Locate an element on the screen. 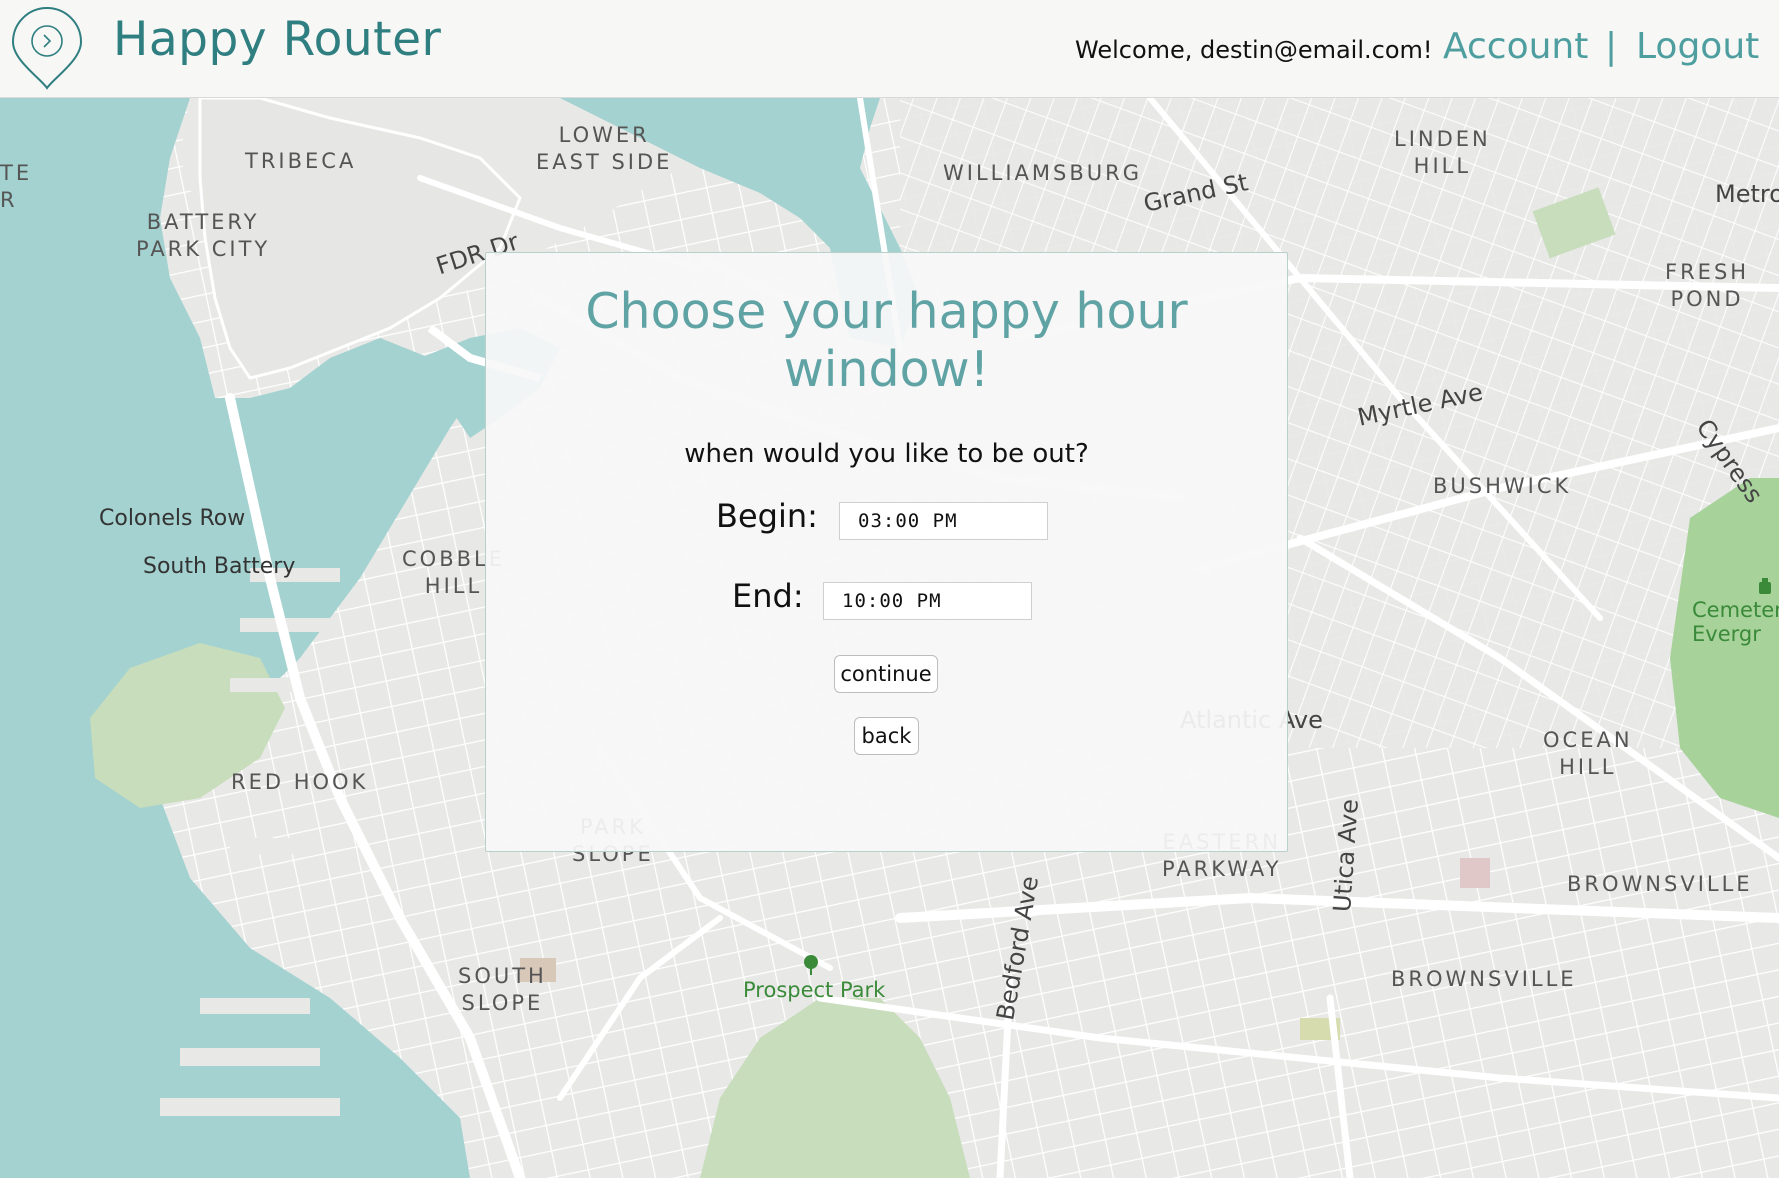  map-label-fresh-pond: FRESH POND is located at coordinates (1707, 285).